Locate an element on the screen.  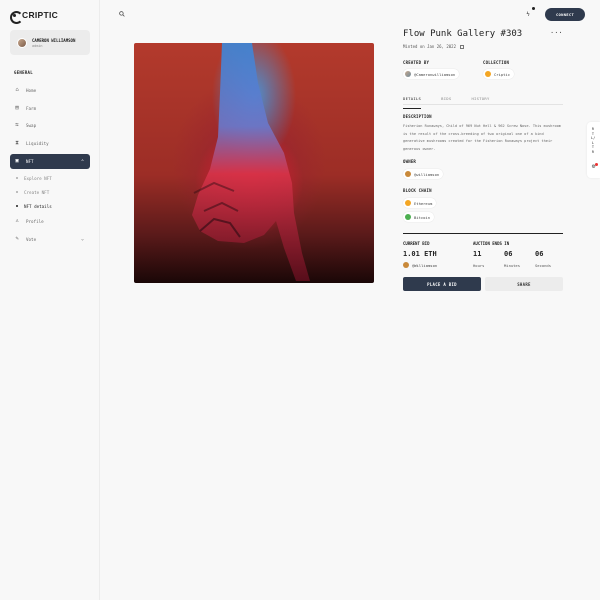
bidder-avatar is located at coordinates (406, 265).